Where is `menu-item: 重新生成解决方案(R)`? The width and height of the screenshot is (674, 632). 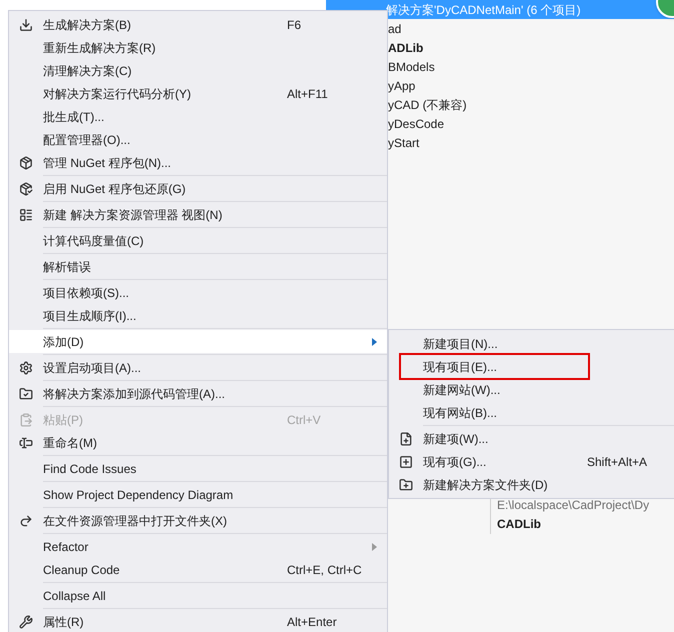 menu-item: 重新生成解决方案(R) is located at coordinates (198, 47).